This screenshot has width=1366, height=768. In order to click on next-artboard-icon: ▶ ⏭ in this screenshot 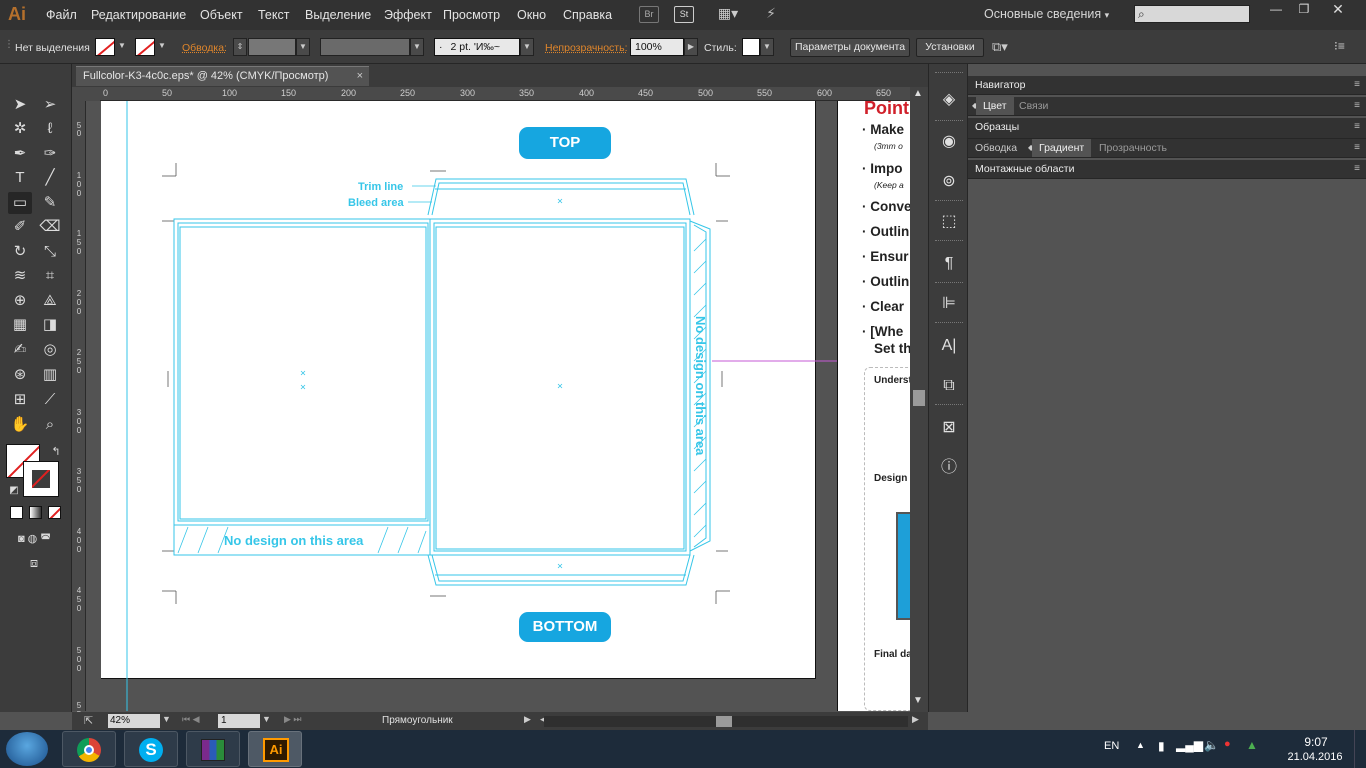, I will do `click(293, 719)`.